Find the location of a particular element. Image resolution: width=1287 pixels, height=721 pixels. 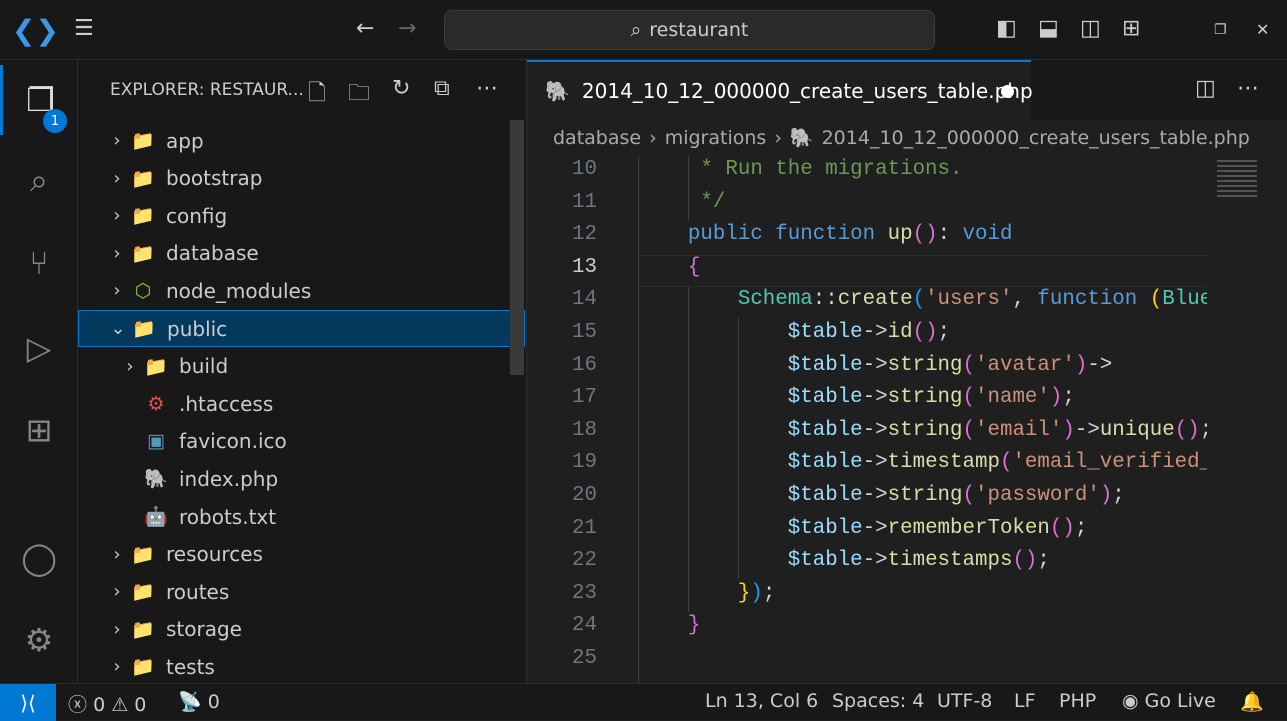

search-view-icon: ⌕ is located at coordinates (39, 180).